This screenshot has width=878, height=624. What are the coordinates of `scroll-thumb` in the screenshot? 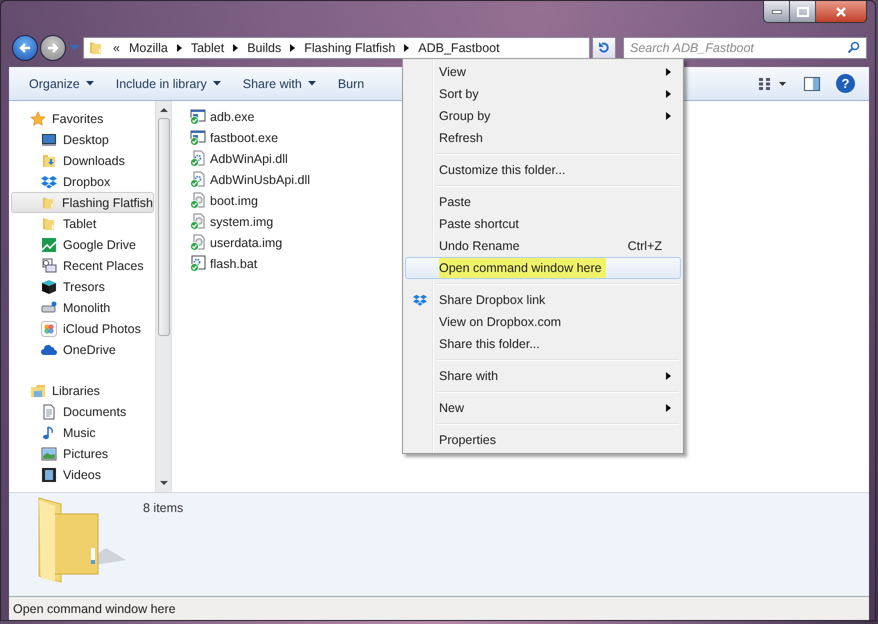 It's located at (164, 227).